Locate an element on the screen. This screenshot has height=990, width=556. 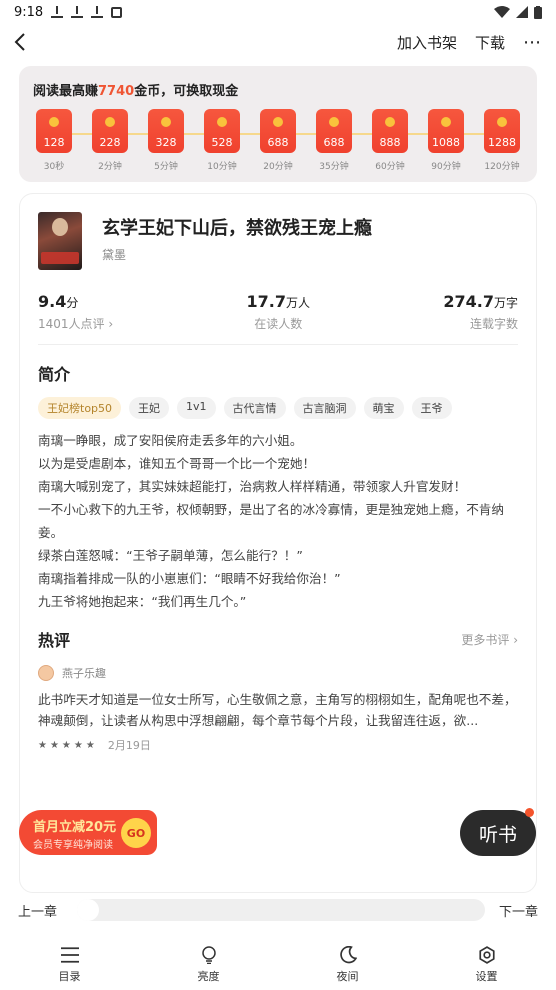
red-envelope-icon: 1088 is located at coordinates (446, 131).